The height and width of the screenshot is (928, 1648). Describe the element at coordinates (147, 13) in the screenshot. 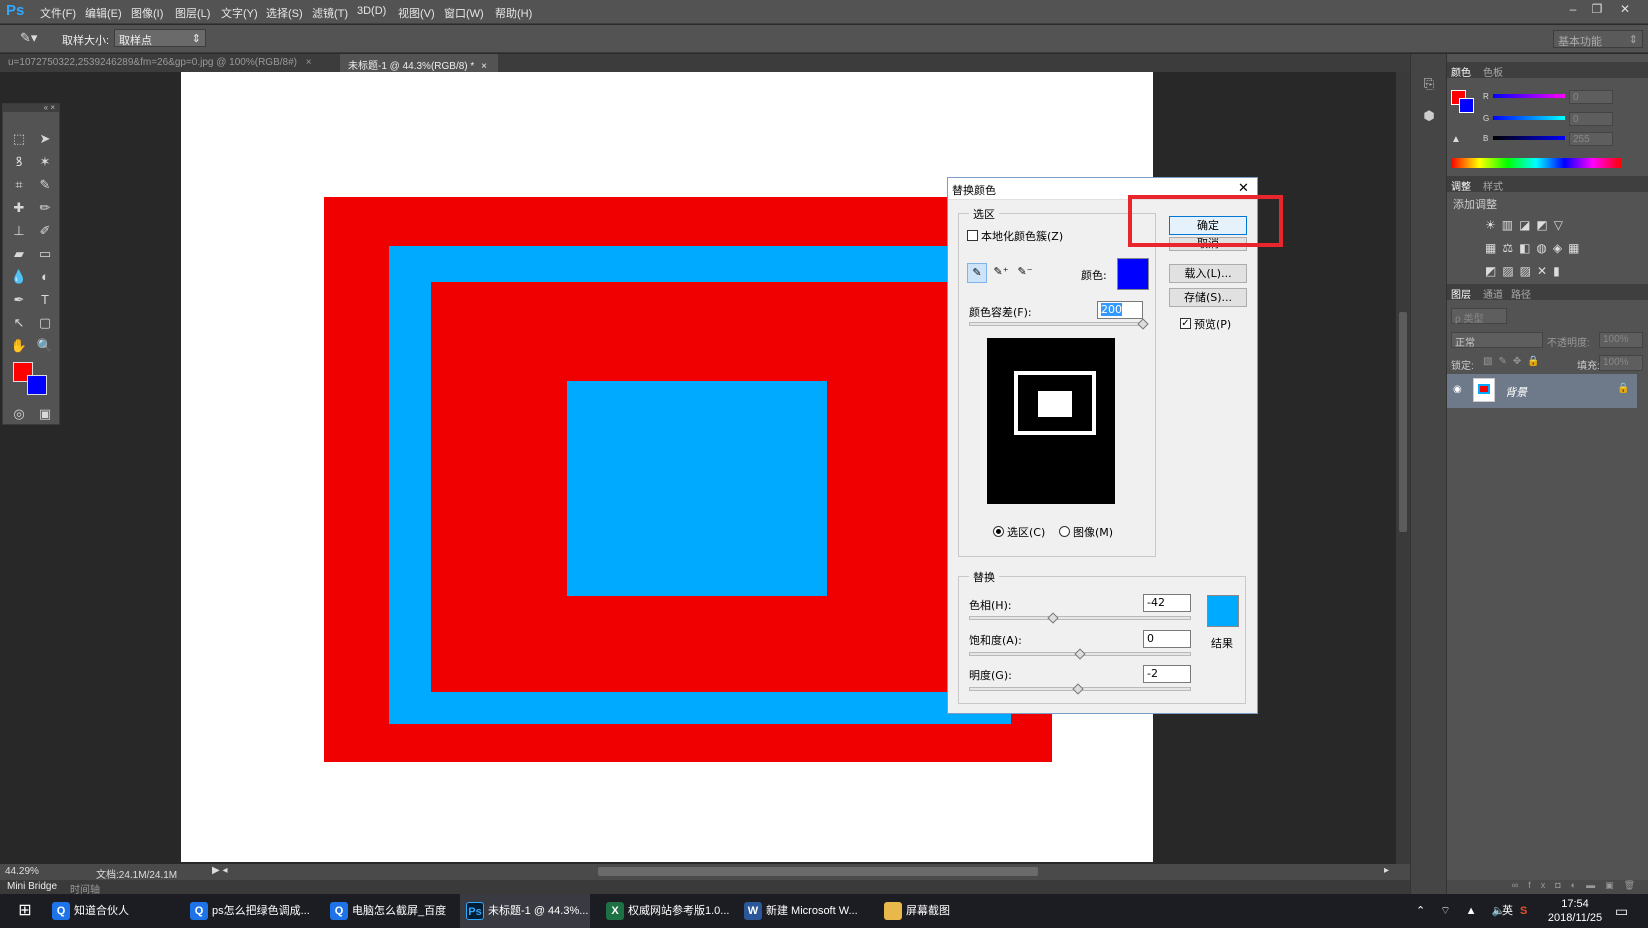

I see `menu-image: 图像(I)` at that location.